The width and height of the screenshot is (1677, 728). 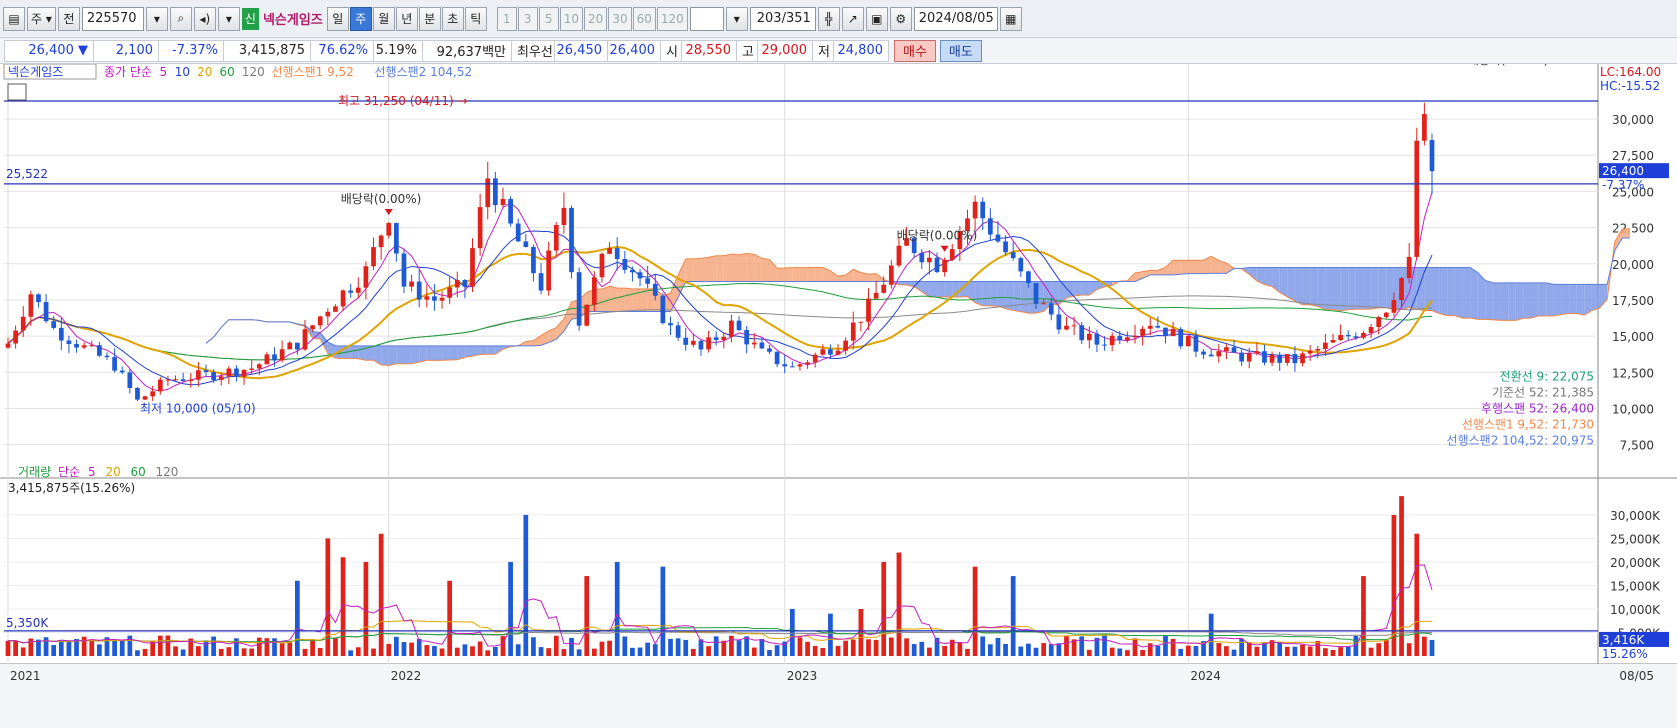 I want to click on new-badge: 신, so click(x=250, y=18).